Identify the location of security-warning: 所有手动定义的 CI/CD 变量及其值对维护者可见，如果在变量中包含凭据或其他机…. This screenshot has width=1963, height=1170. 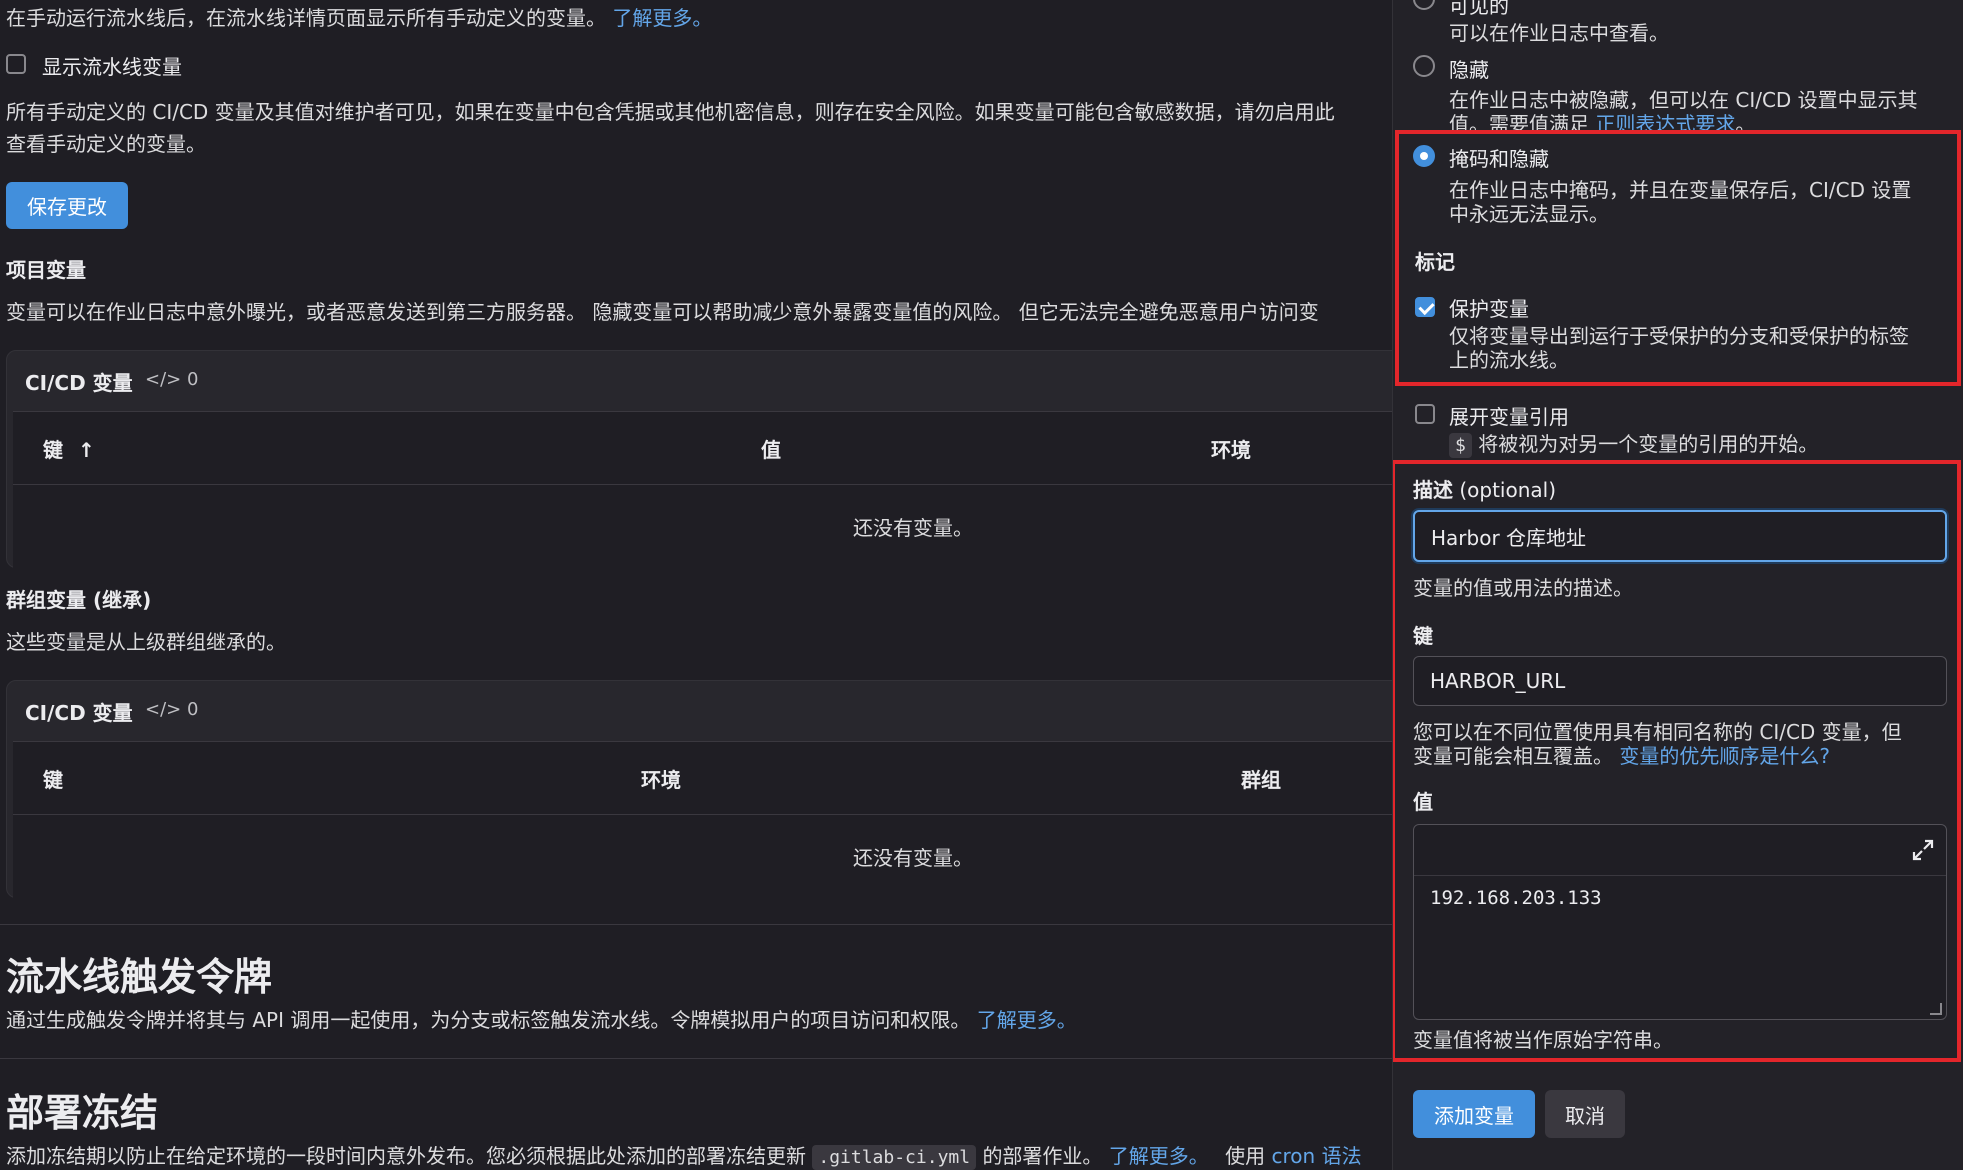
(670, 112).